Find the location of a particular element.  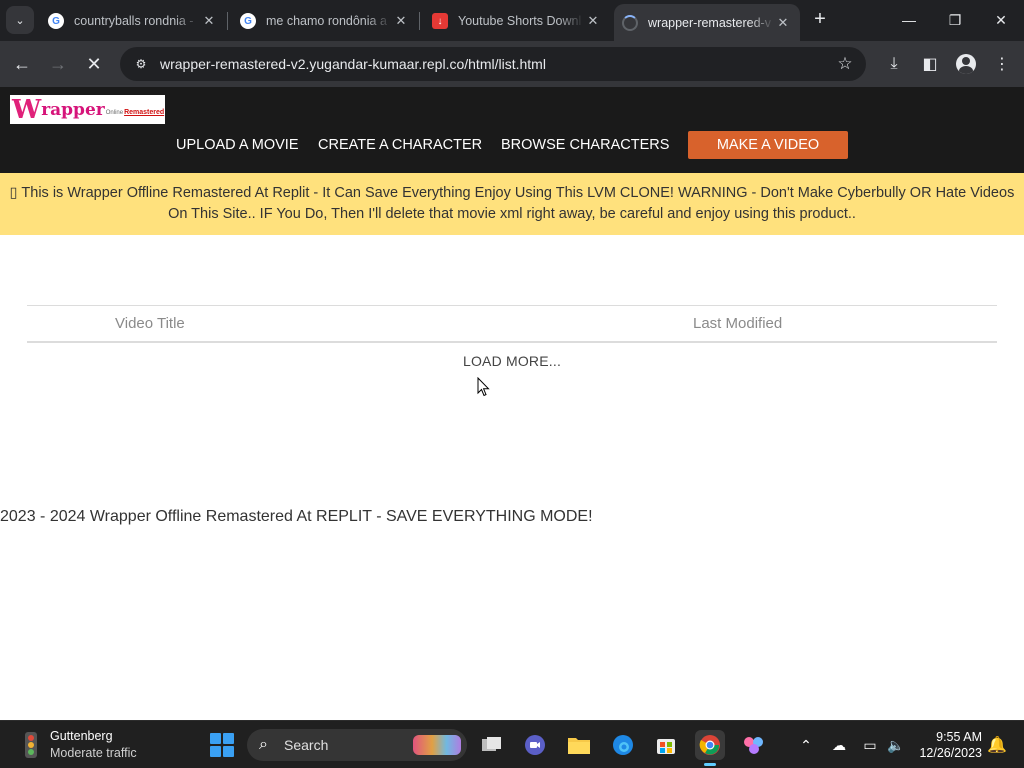

windows-start-icon is located at coordinates (222, 745).